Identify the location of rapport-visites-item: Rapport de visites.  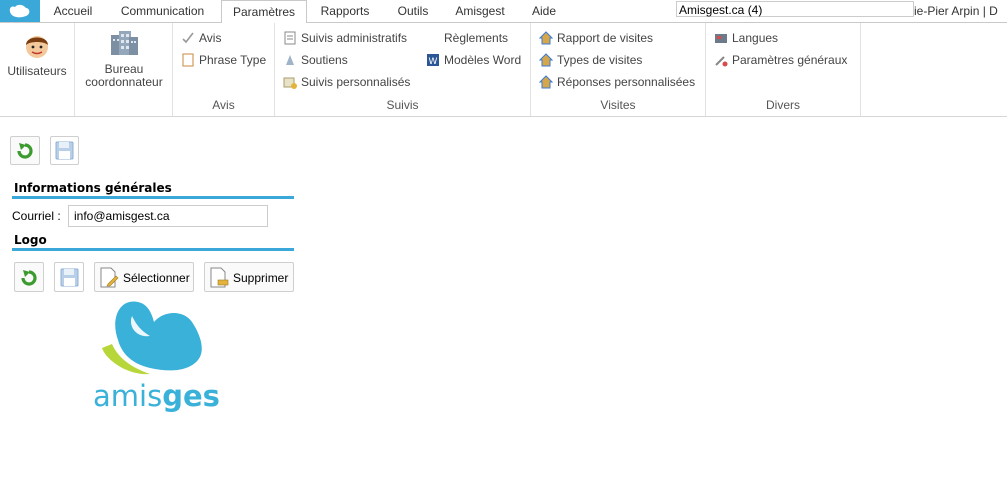
(596, 38).